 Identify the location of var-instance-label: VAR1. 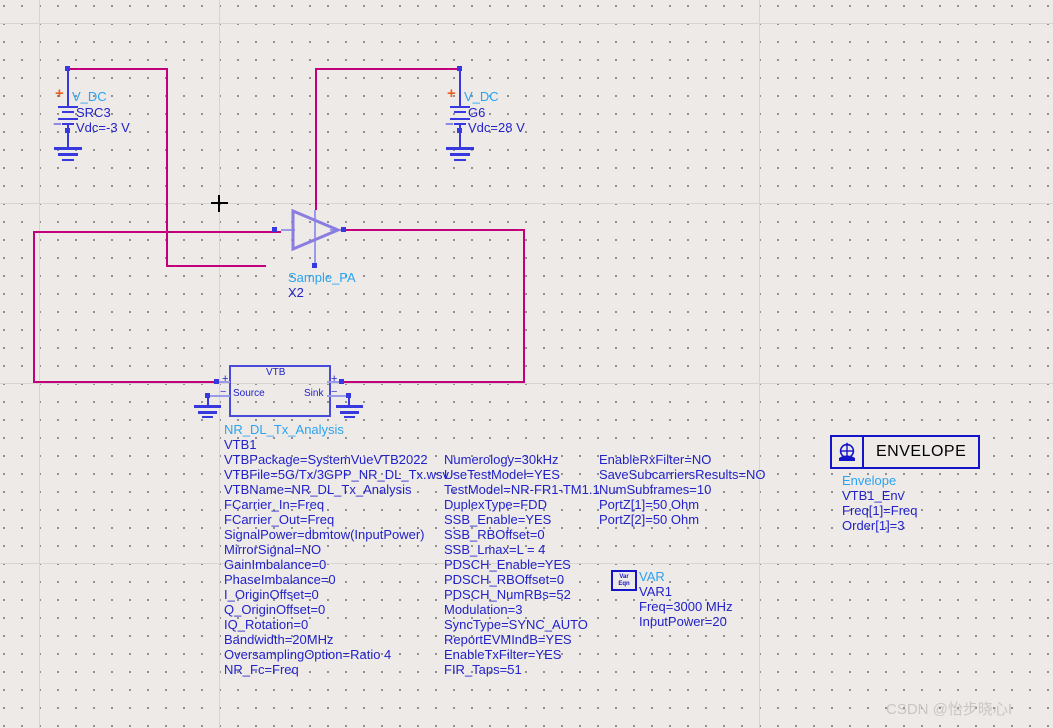
(655, 591).